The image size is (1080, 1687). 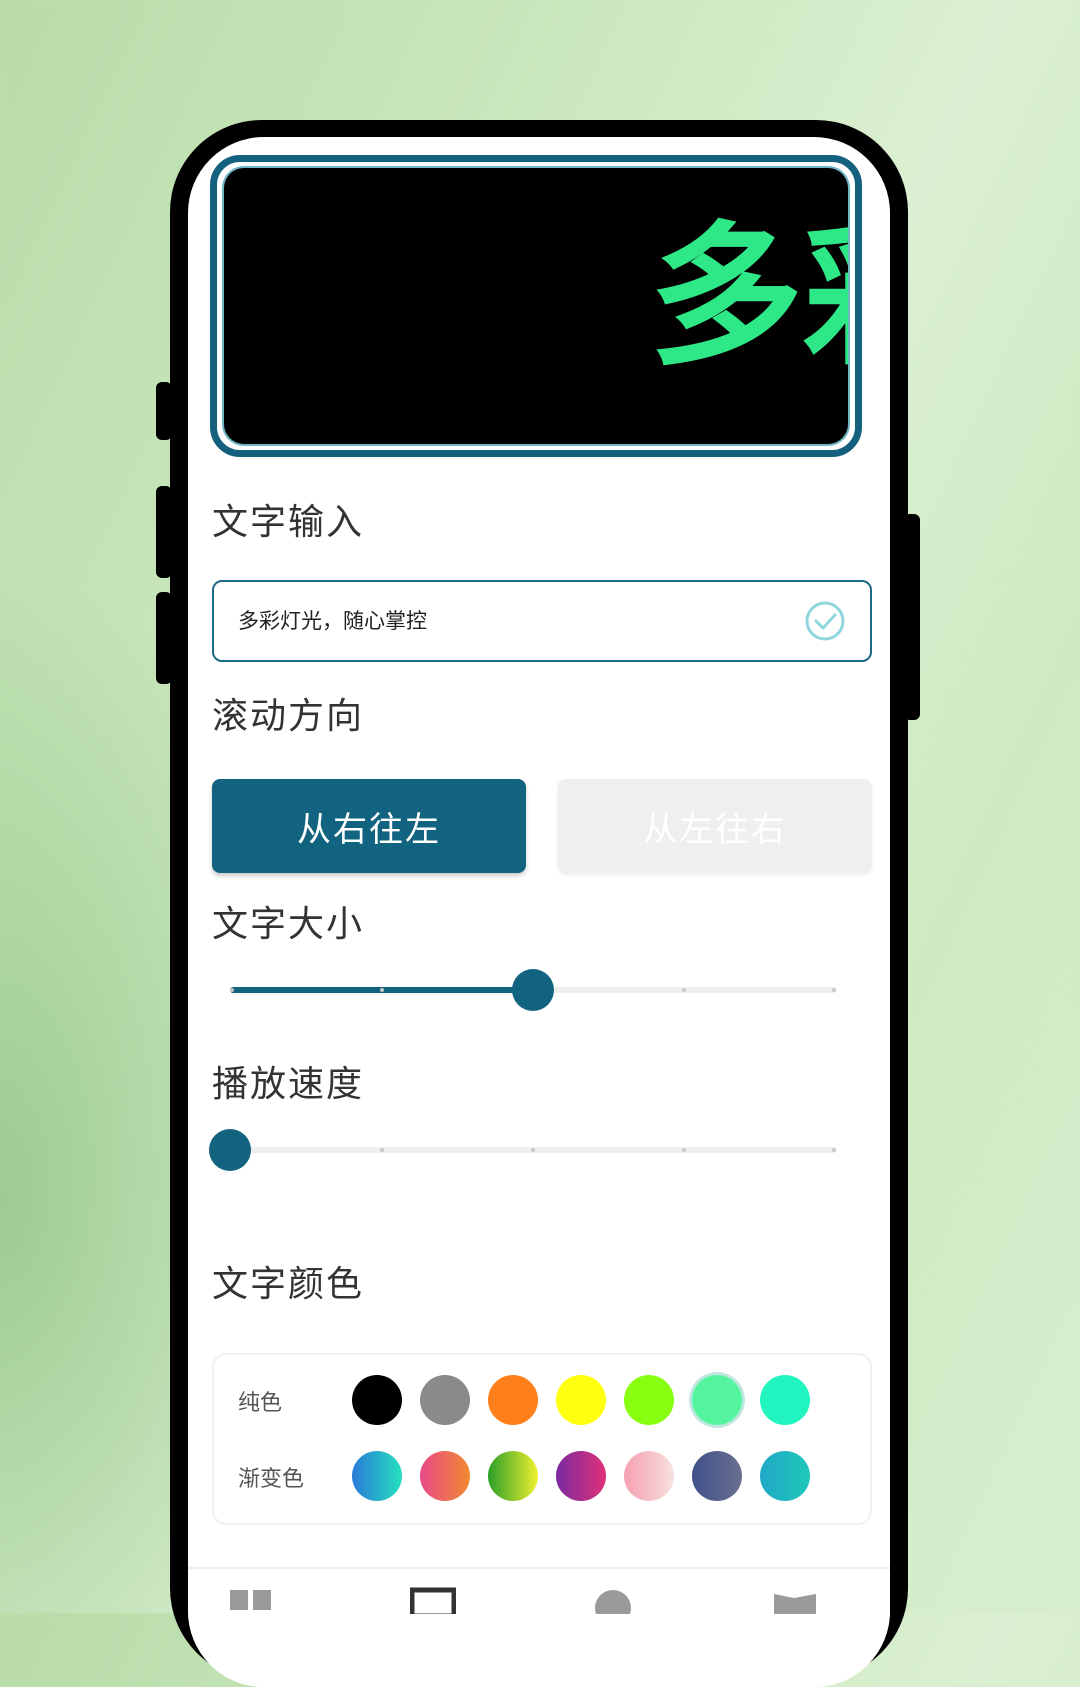 I want to click on phone-side-button-right, so click(x=912, y=617).